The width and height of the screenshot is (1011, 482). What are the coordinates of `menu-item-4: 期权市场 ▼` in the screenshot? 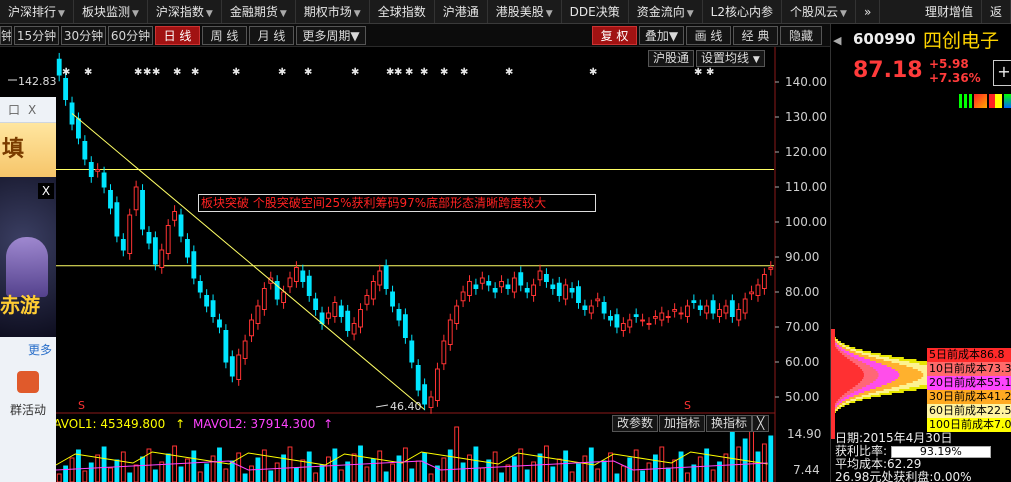 It's located at (333, 11).